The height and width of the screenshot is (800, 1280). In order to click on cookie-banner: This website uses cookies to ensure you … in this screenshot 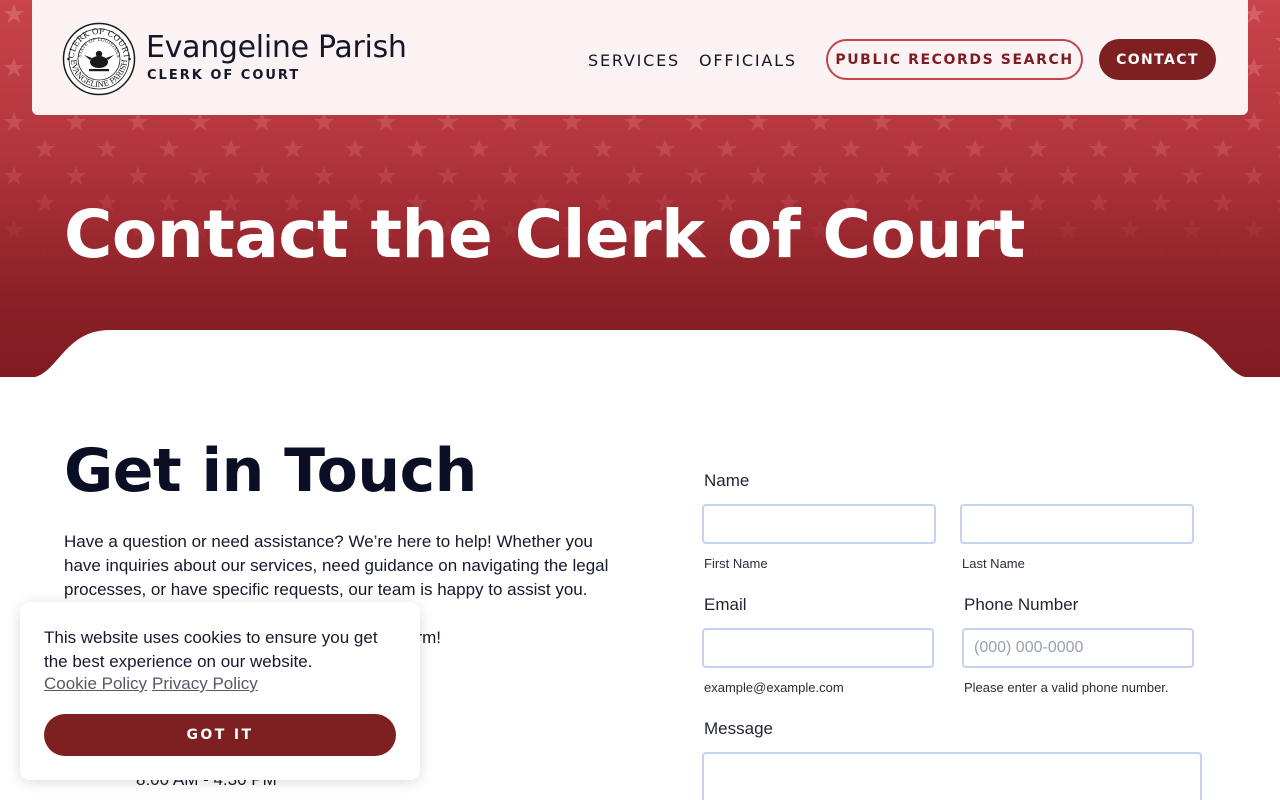, I will do `click(220, 691)`.